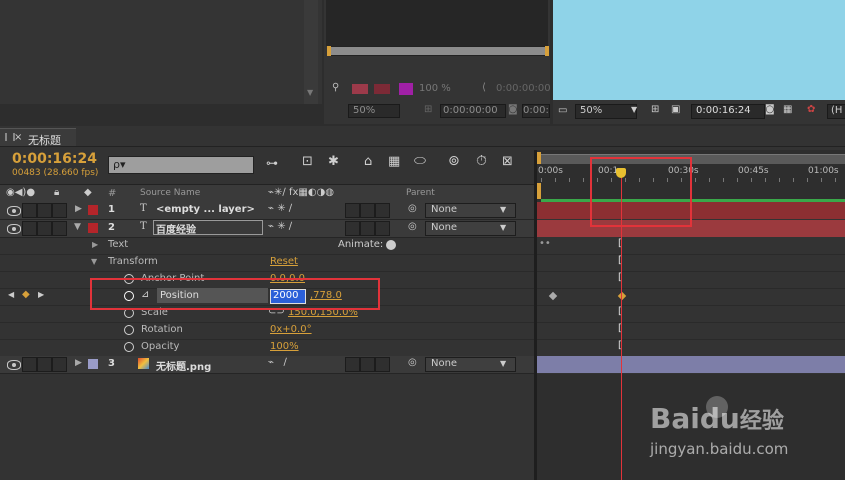 This screenshot has height=480, width=845. What do you see at coordinates (675, 109) in the screenshot?
I see `mask-icon: ▣` at bounding box center [675, 109].